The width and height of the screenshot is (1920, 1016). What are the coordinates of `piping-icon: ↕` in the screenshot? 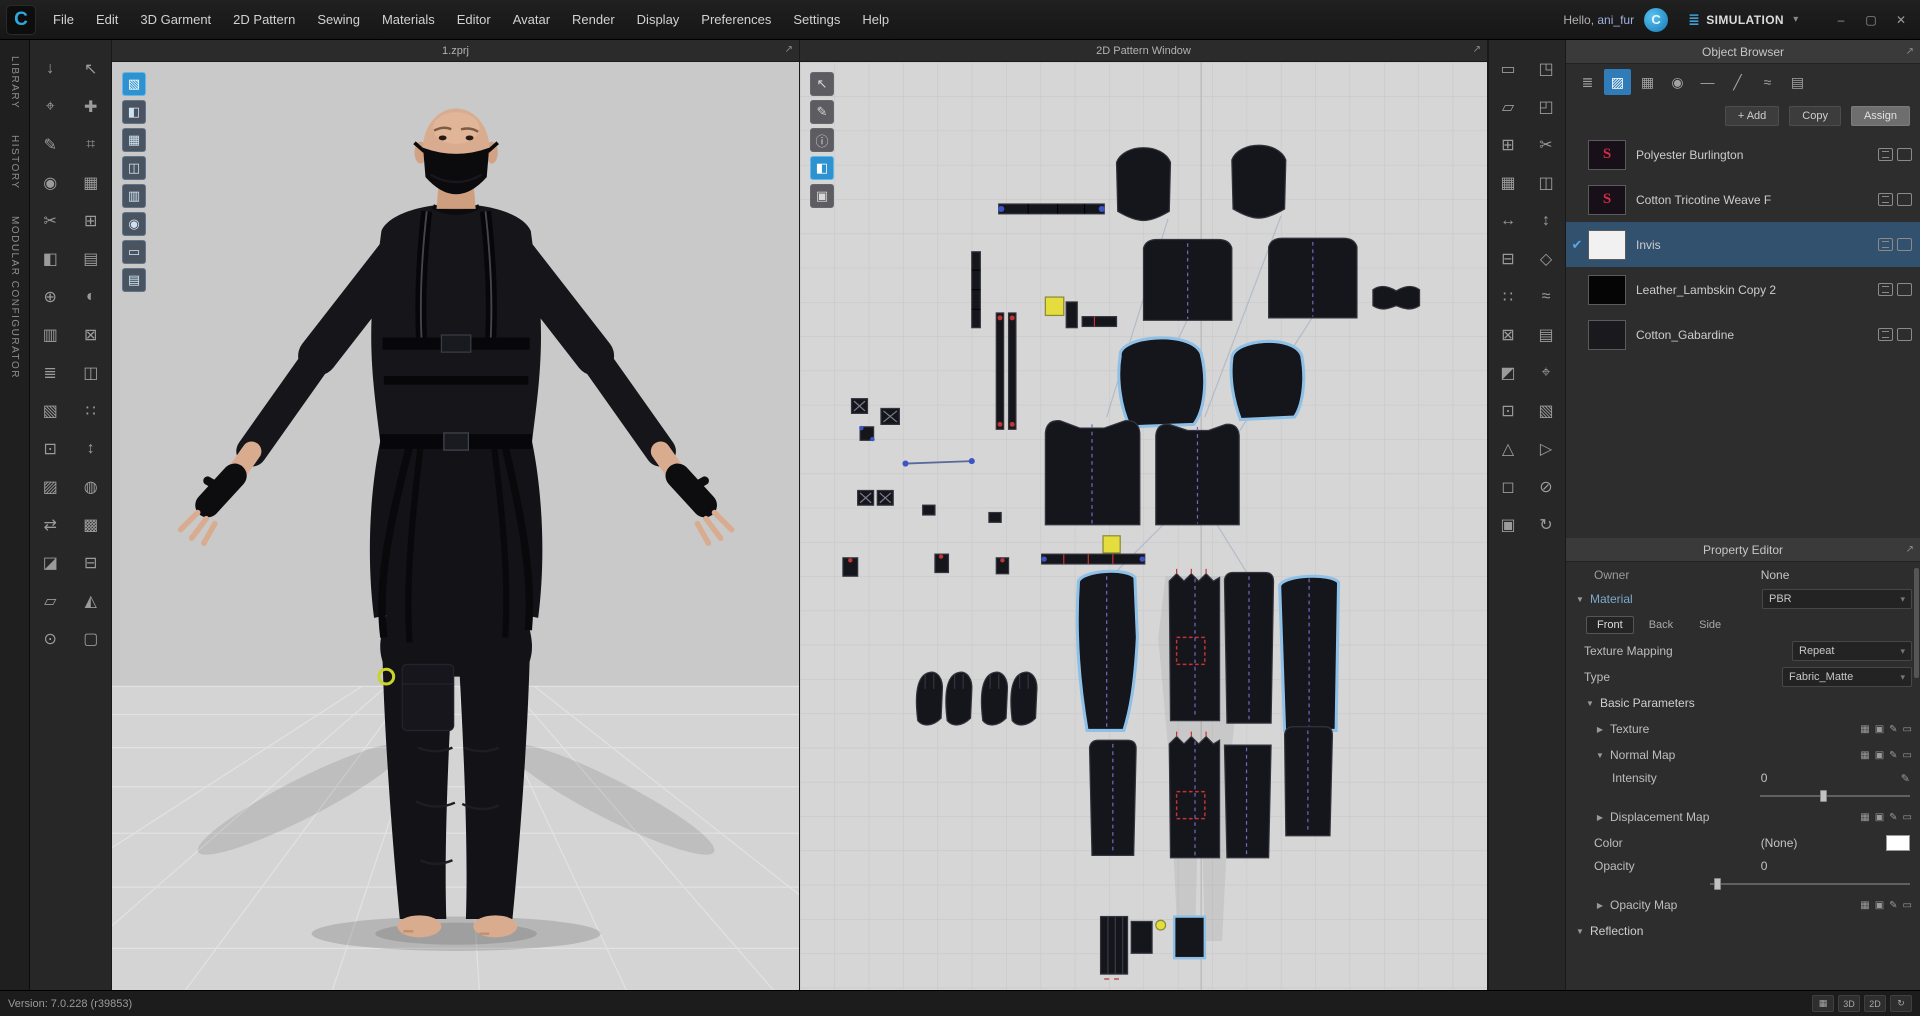 It's located at (91, 449).